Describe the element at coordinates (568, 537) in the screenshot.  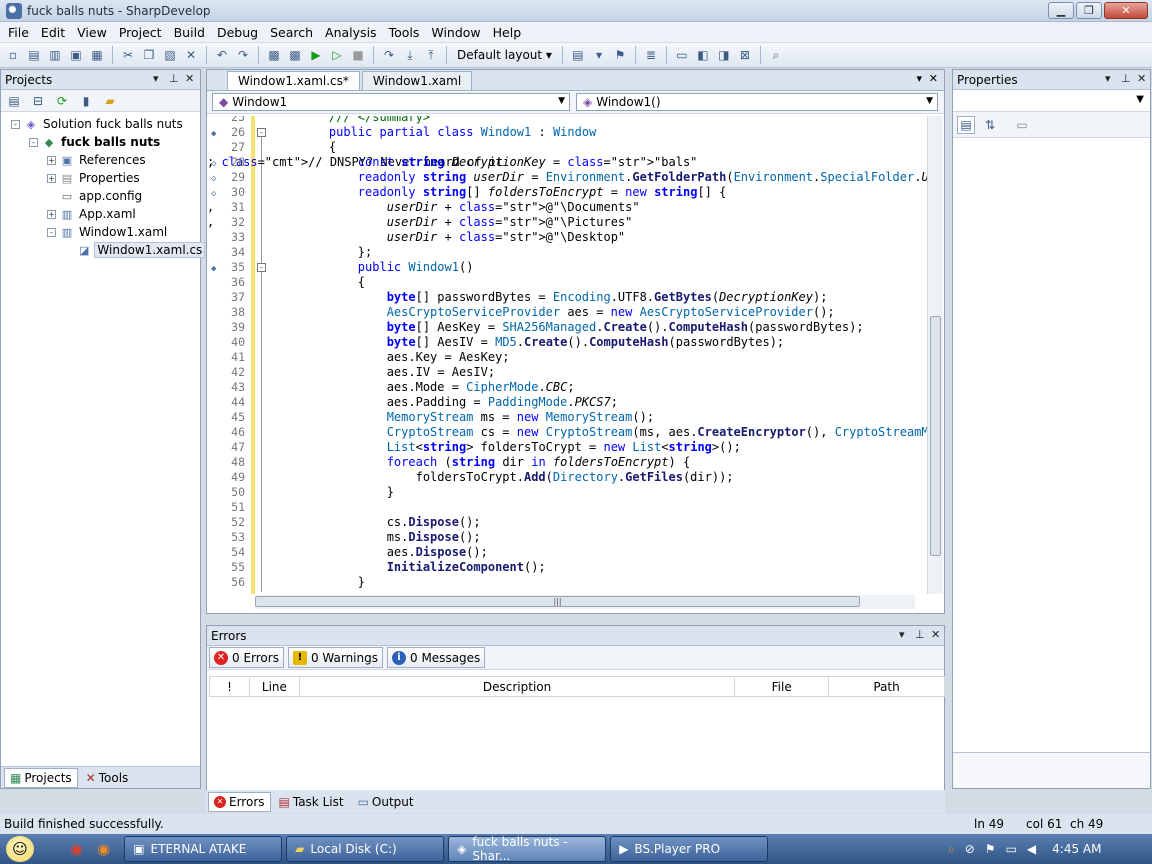
I see `code-line: 53 ms.Dispose();` at that location.